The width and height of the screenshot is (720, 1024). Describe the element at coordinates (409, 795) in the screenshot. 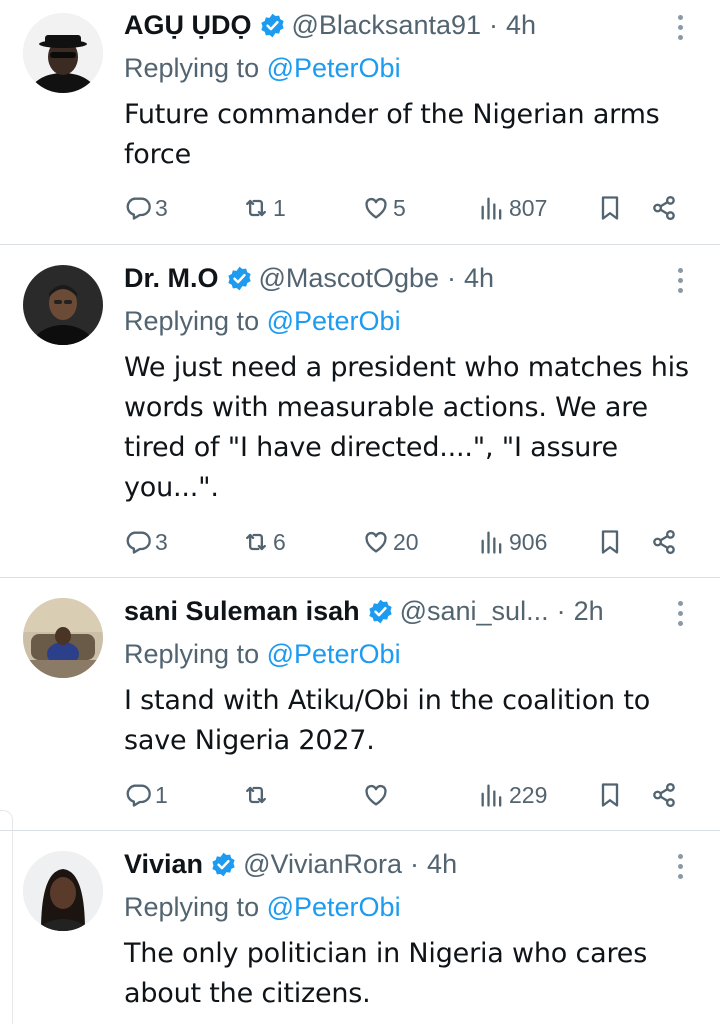

I see `action-bar: 1 229` at that location.